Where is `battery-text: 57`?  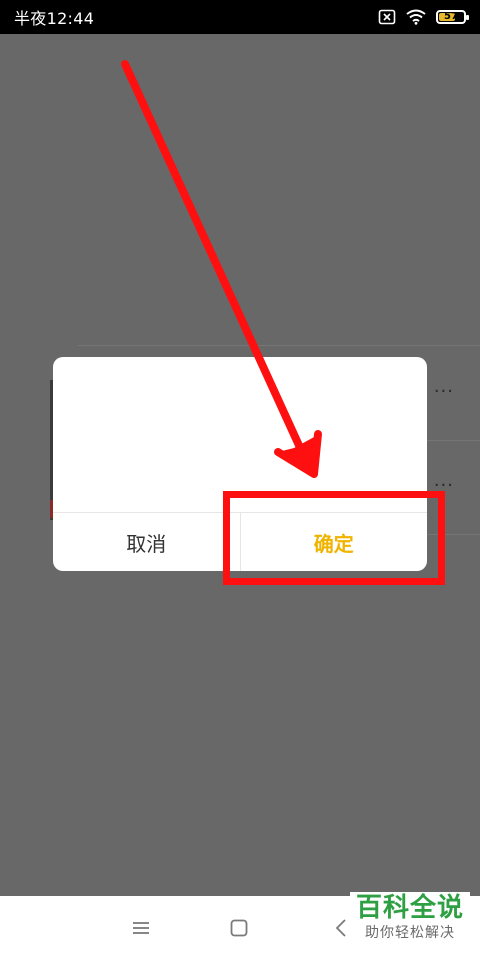
battery-text: 57 is located at coordinates (451, 16).